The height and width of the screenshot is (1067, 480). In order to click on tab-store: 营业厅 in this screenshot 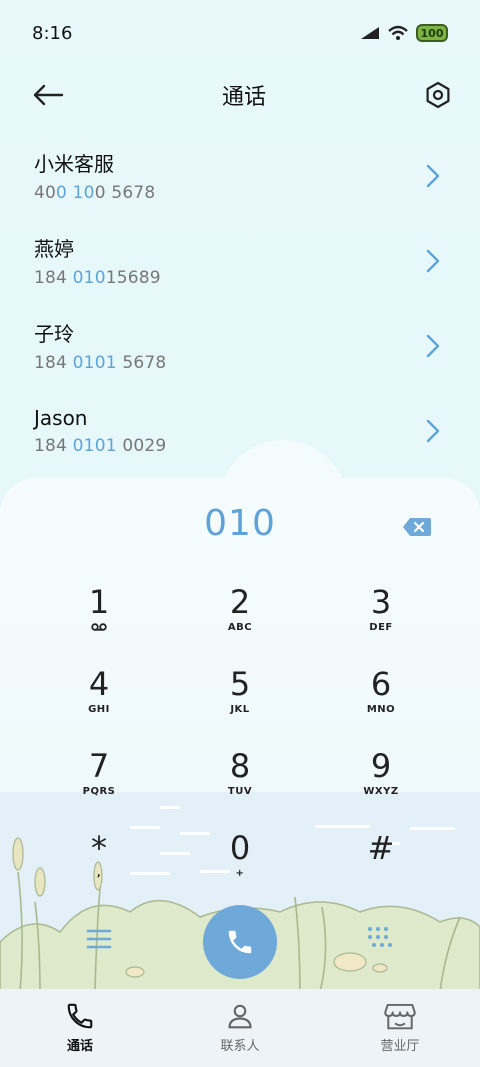, I will do `click(400, 1027)`.